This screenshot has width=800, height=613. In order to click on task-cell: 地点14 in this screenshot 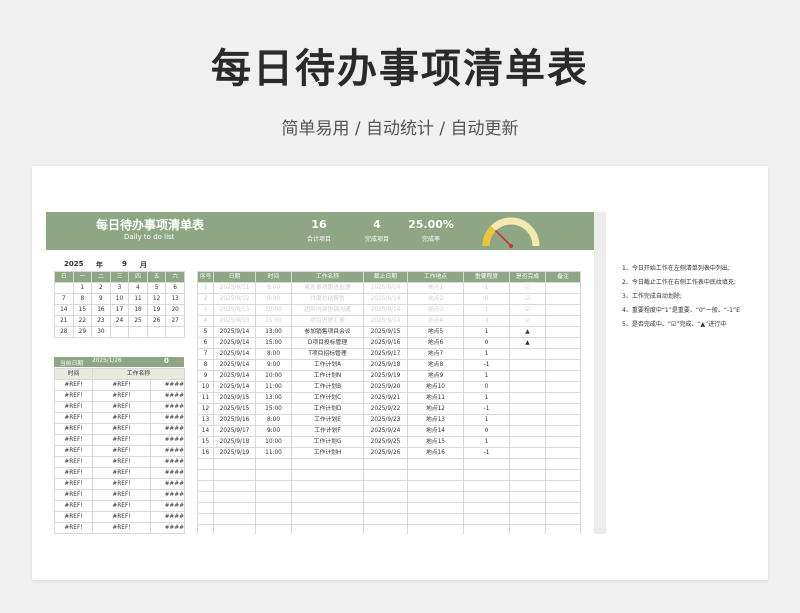, I will do `click(435, 431)`.